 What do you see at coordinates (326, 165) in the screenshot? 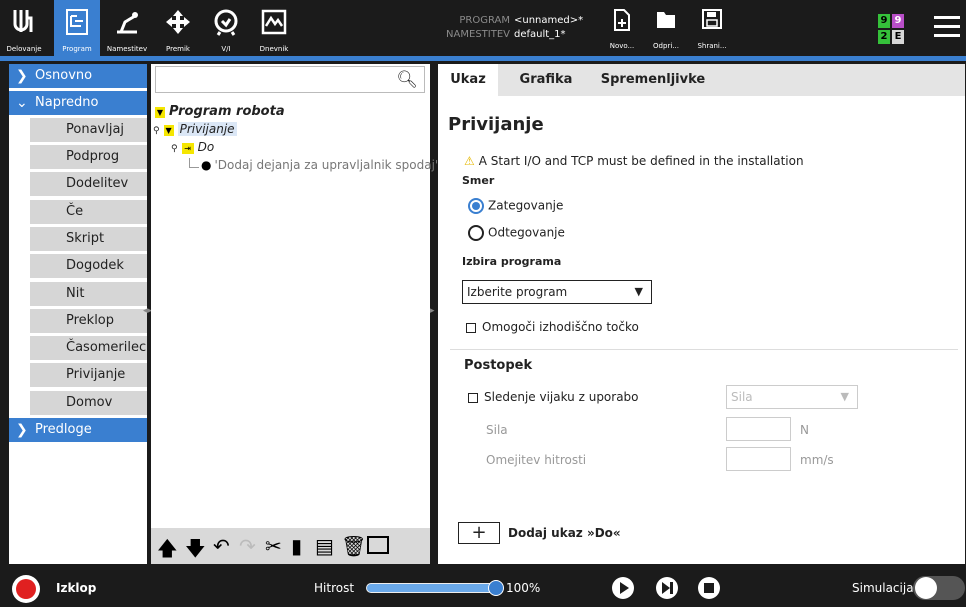
I see `tree-node-label: 'Dodaj dejanja za upravljalnik spodaj'` at bounding box center [326, 165].